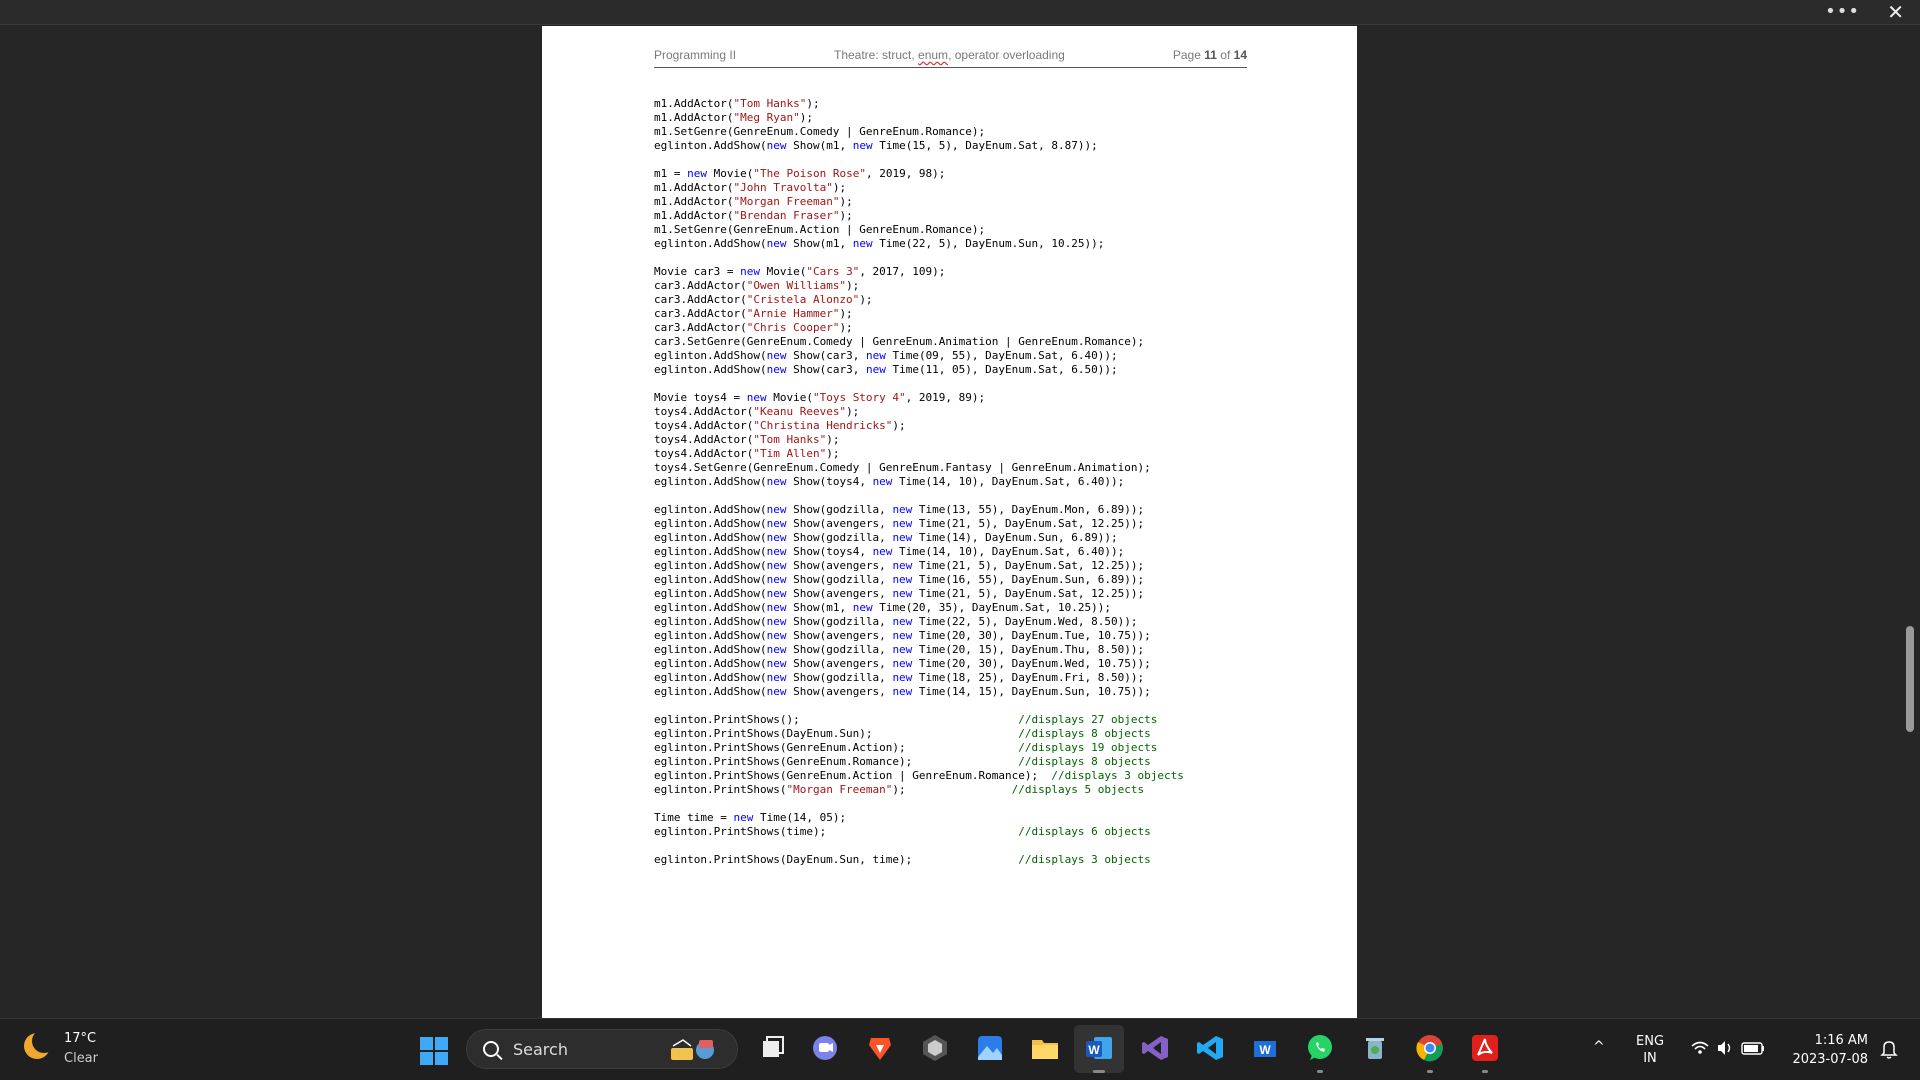  I want to click on code-token: "Brendan Fraser", so click(786, 215).